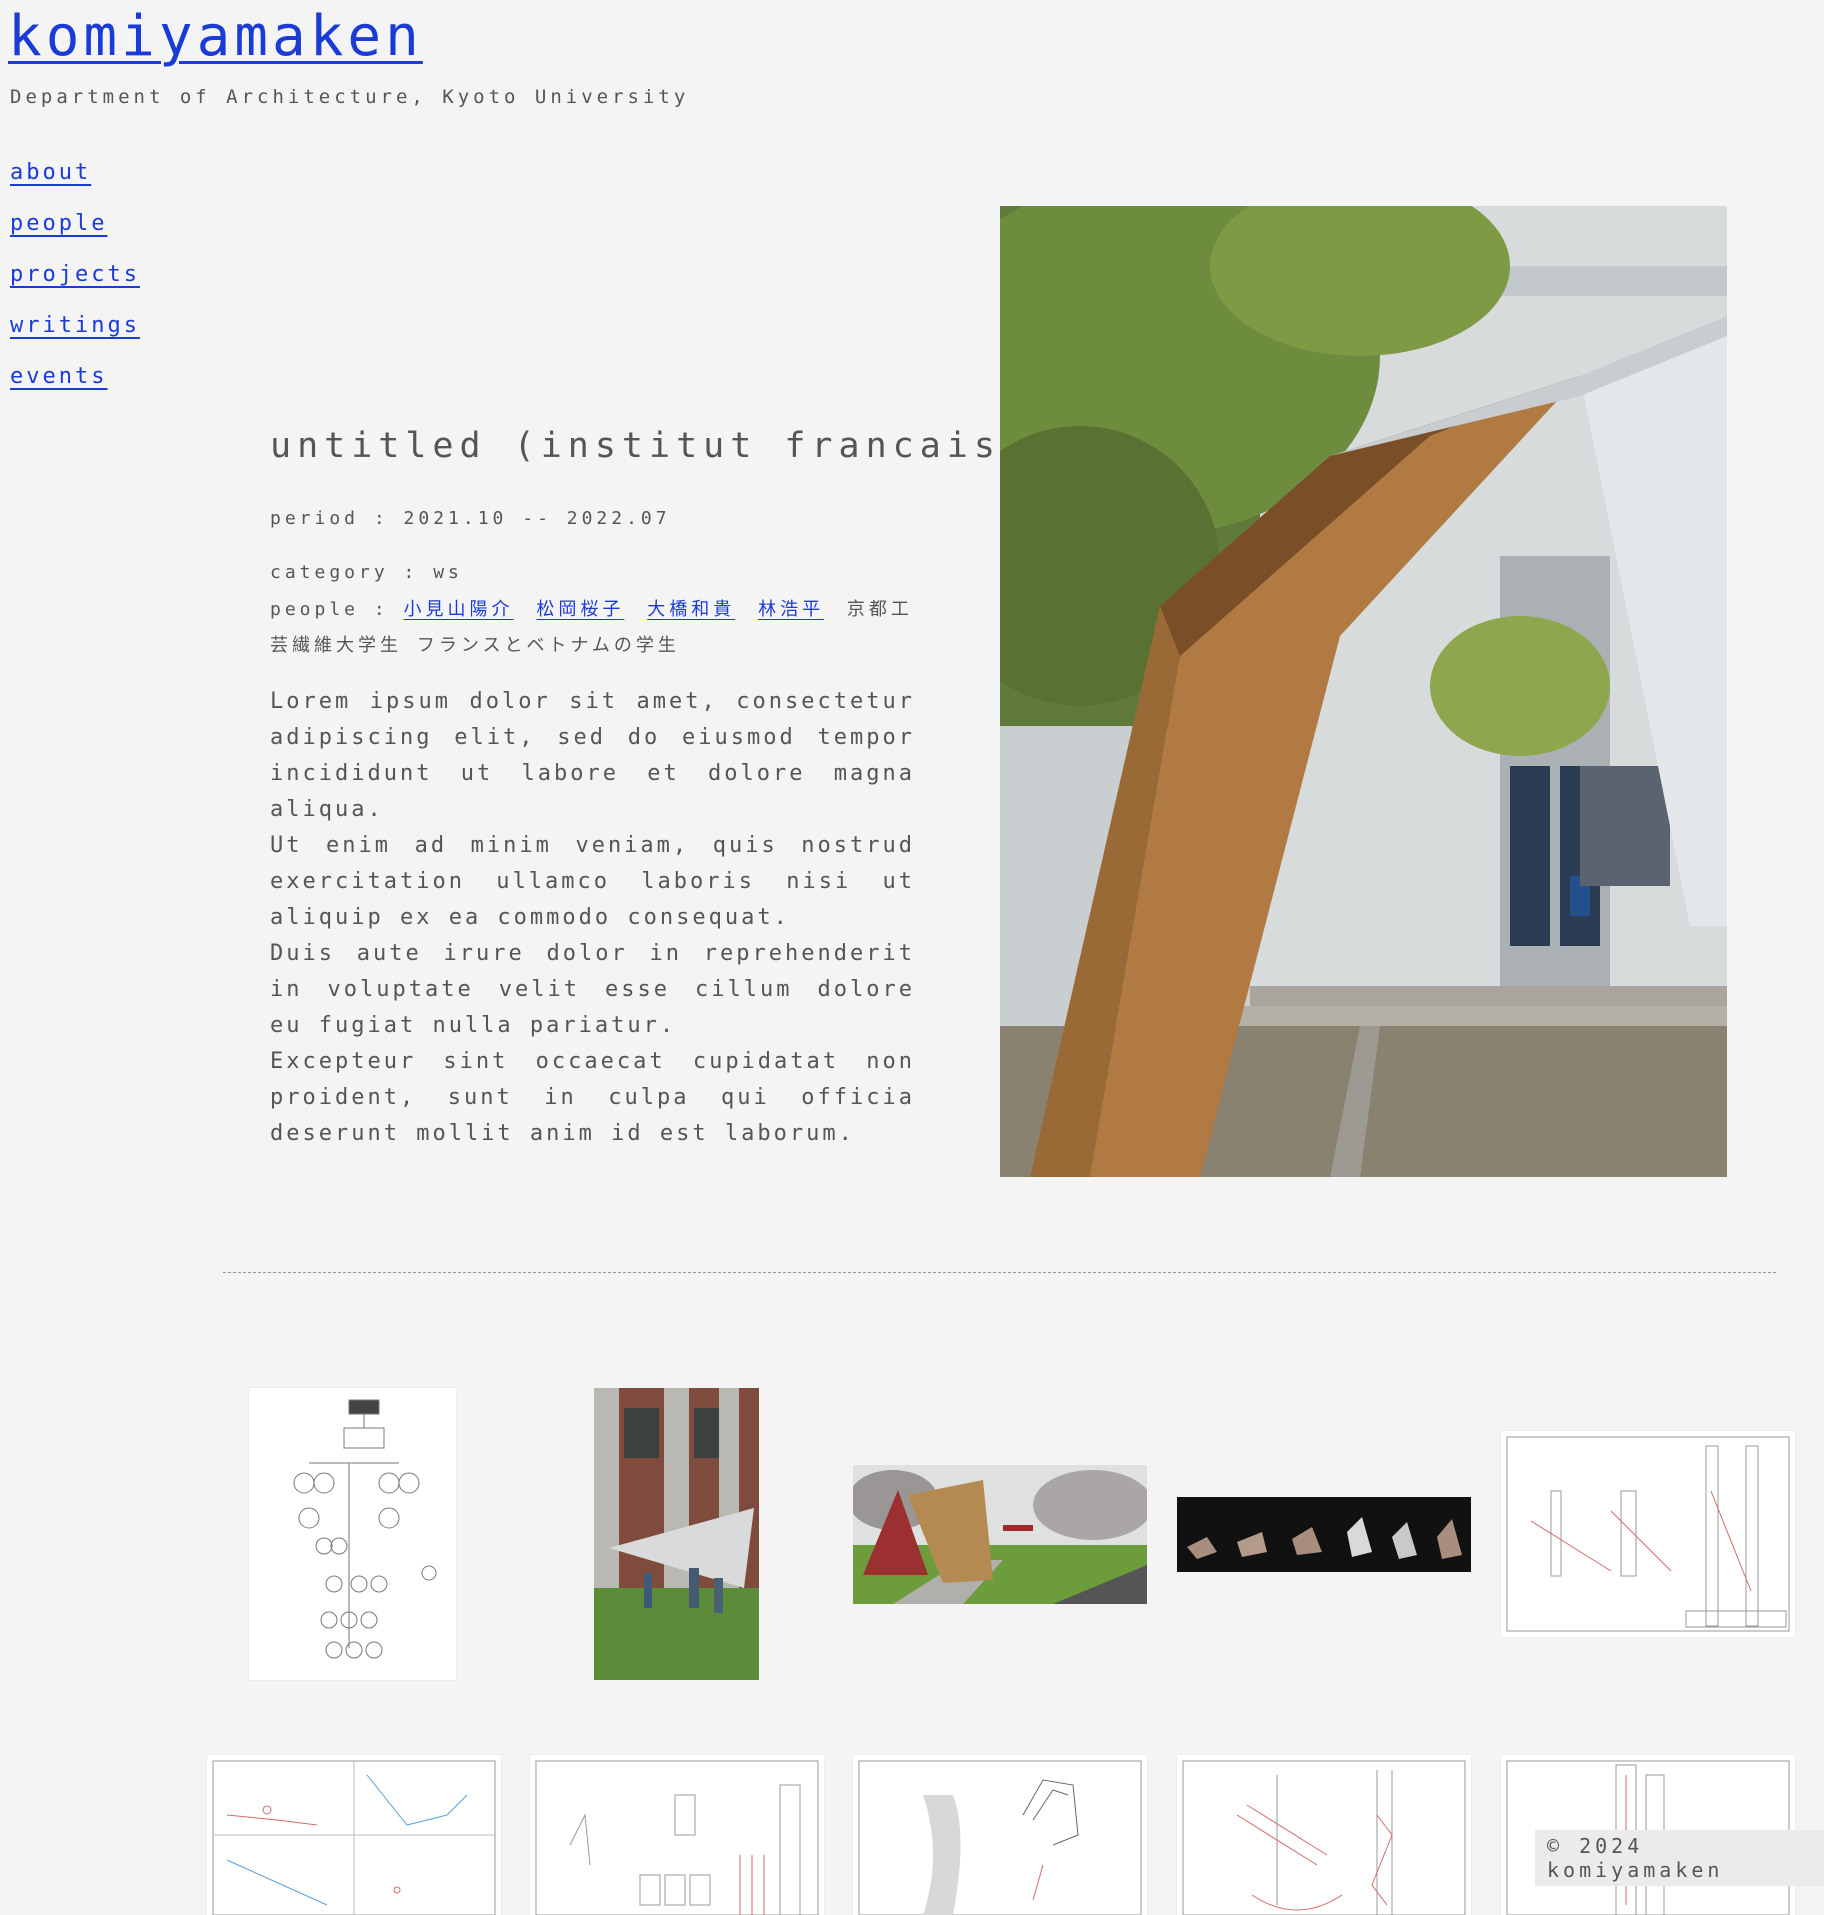 The image size is (1824, 1915). Describe the element at coordinates (459, 609) in the screenshot. I see `people-link-komiyama: 小見山陽介` at that location.